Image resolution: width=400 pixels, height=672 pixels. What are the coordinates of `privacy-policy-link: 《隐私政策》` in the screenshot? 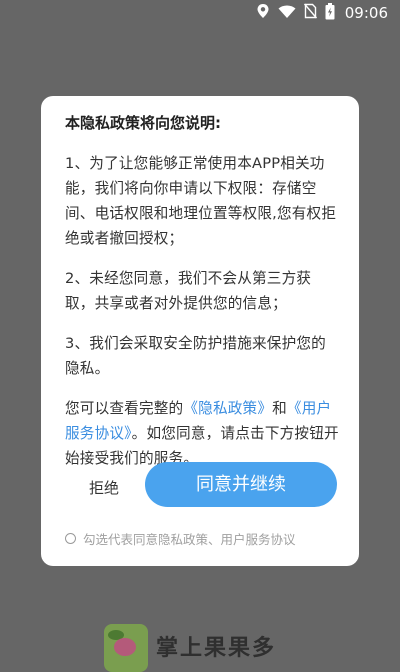 It's located at (227, 408).